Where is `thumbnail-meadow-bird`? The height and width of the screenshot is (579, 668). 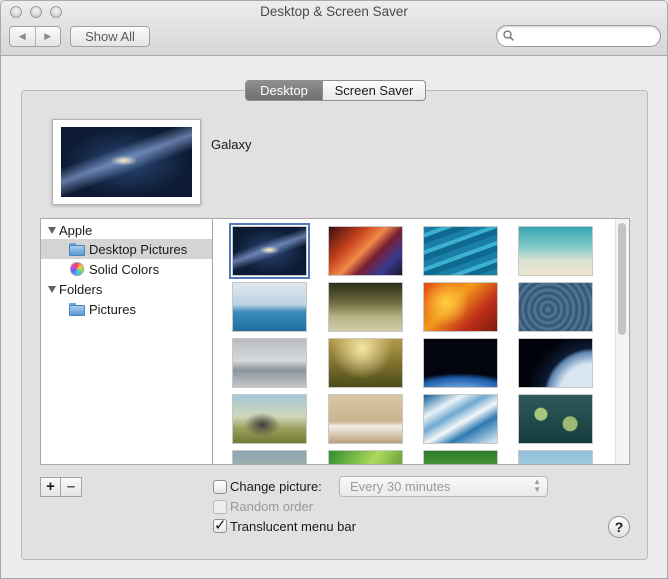 thumbnail-meadow-bird is located at coordinates (365, 363).